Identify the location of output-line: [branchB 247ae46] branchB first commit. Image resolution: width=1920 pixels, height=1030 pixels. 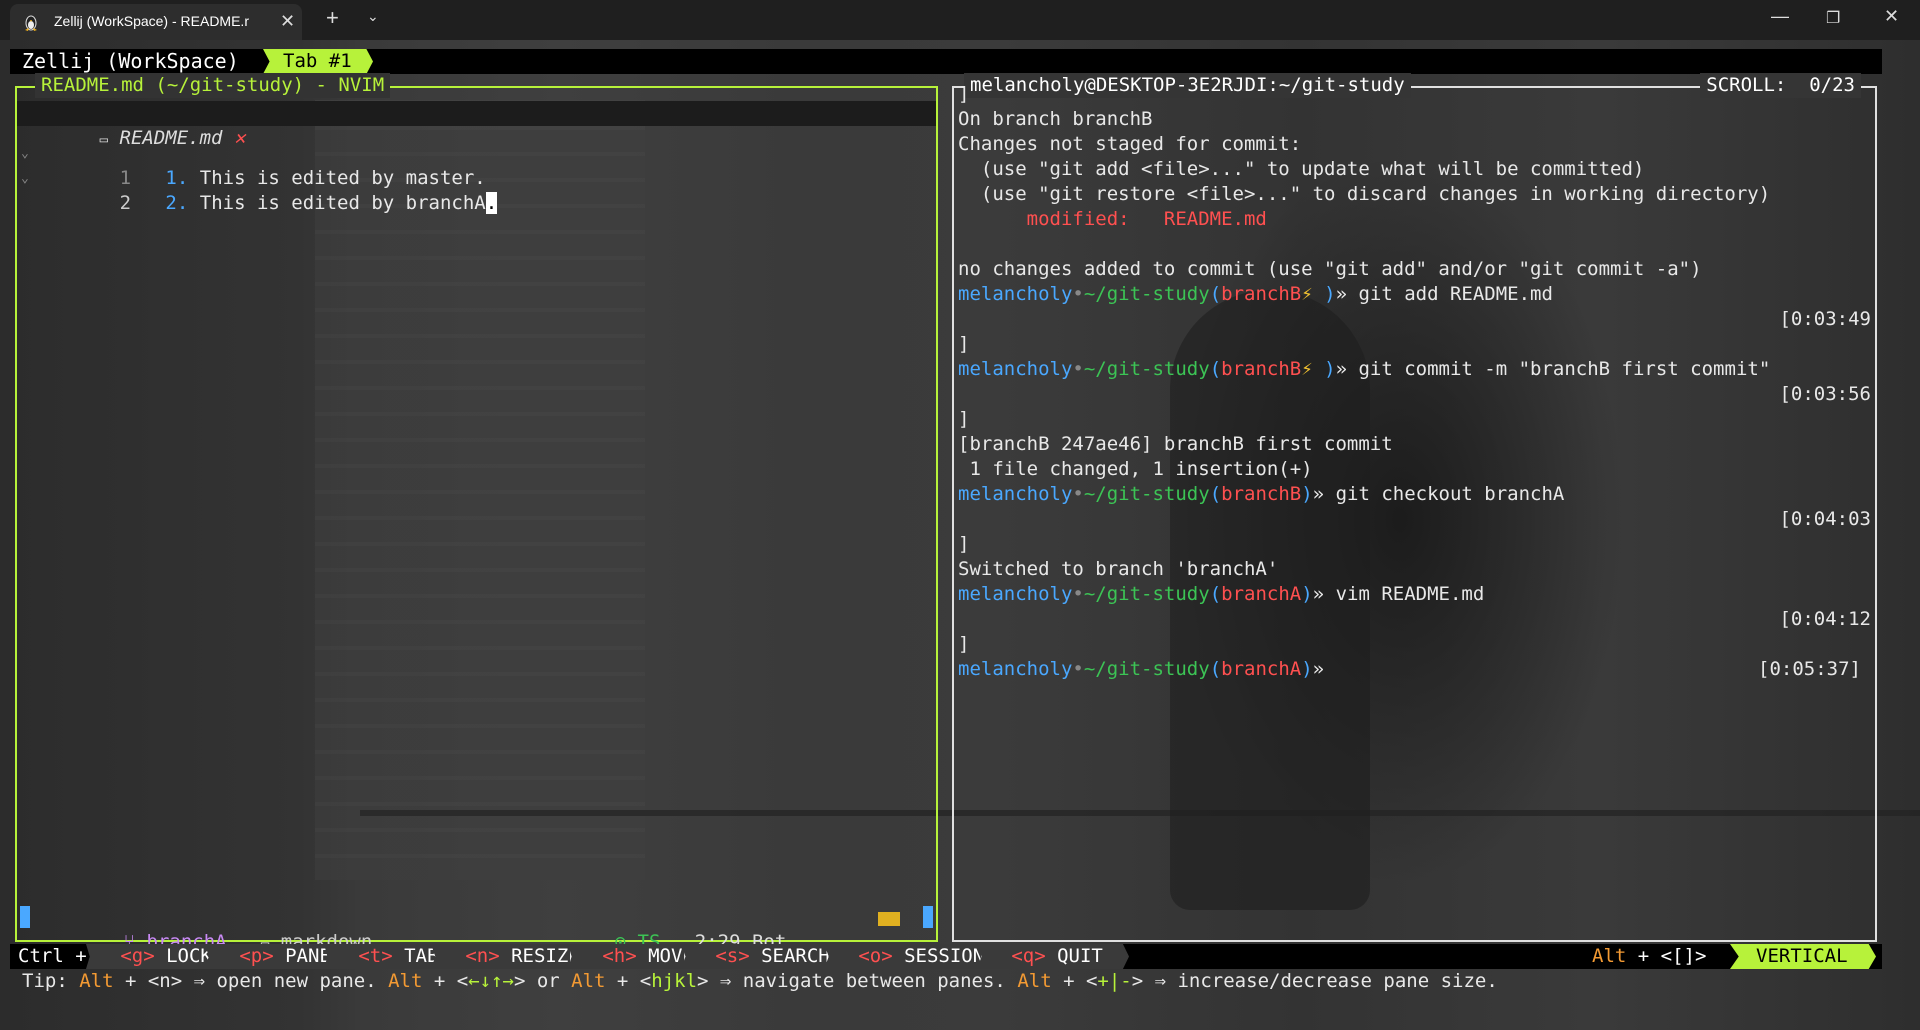
(1175, 444).